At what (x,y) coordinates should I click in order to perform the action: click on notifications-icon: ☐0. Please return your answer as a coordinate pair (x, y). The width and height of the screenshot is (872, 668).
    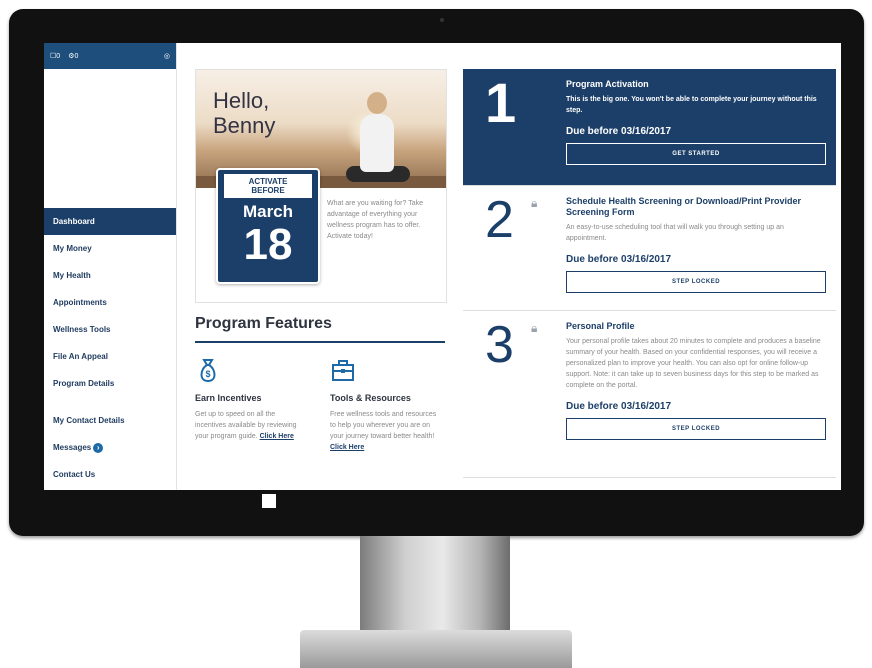
    Looking at the image, I should click on (55, 56).